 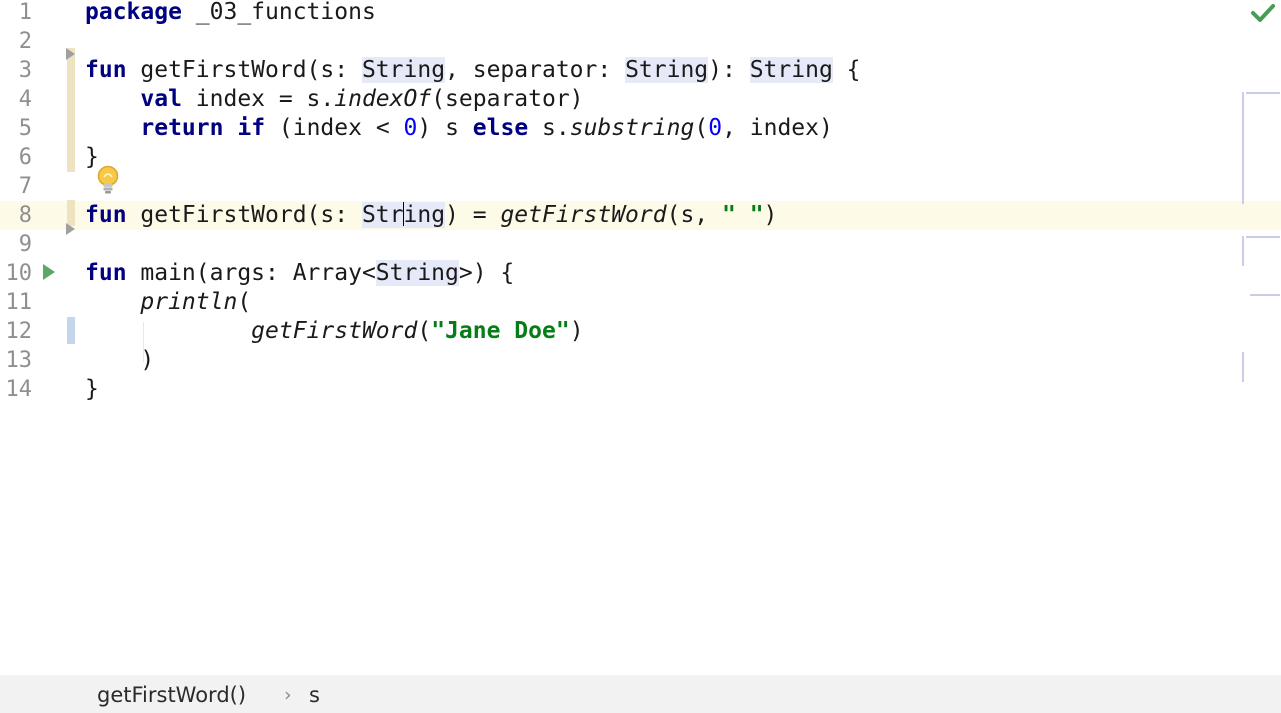 I want to click on number-literal: 0, so click(x=410, y=128).